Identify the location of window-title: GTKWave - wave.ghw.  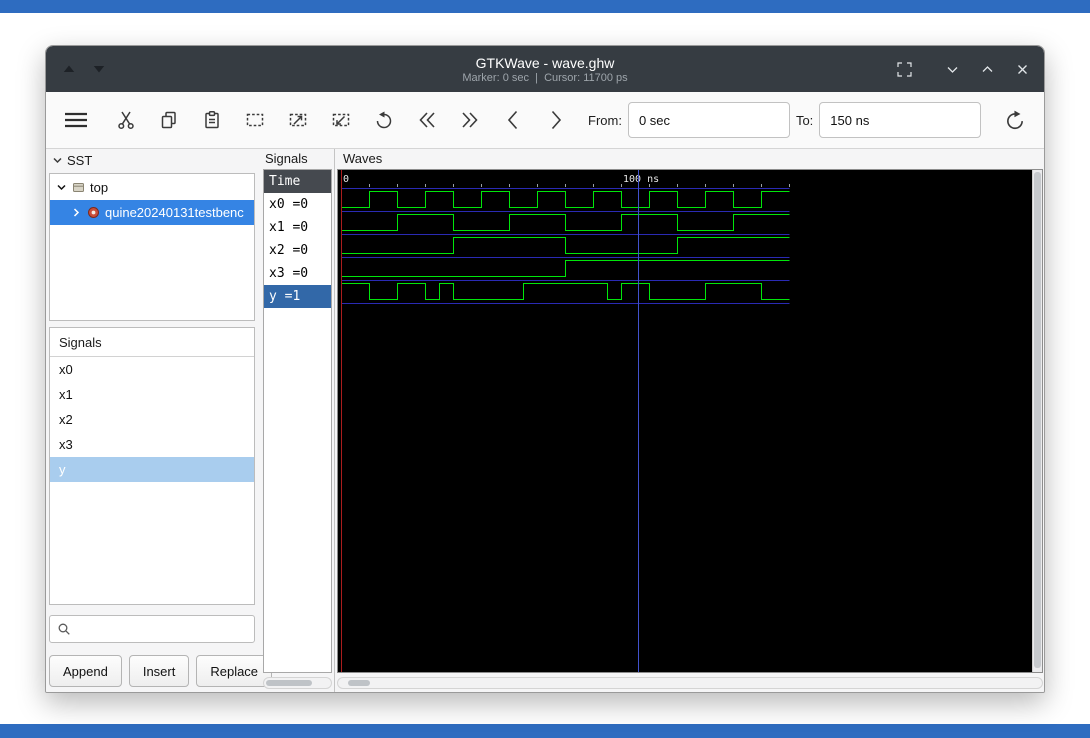
(545, 62).